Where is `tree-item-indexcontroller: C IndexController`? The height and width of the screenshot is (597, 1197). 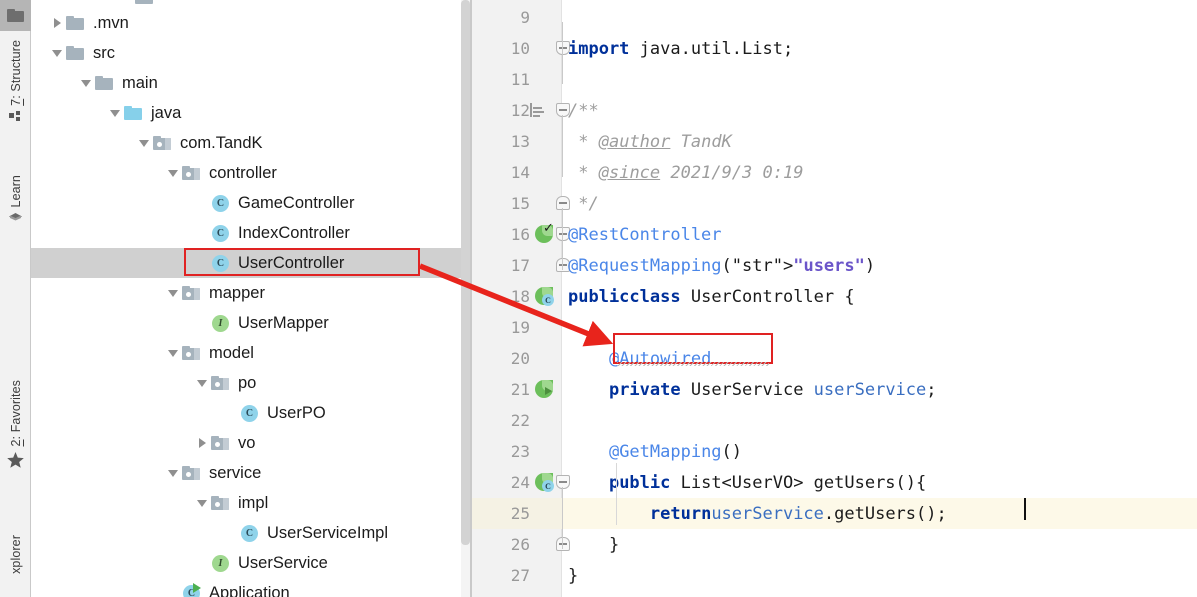 tree-item-indexcontroller: C IndexController is located at coordinates (251, 233).